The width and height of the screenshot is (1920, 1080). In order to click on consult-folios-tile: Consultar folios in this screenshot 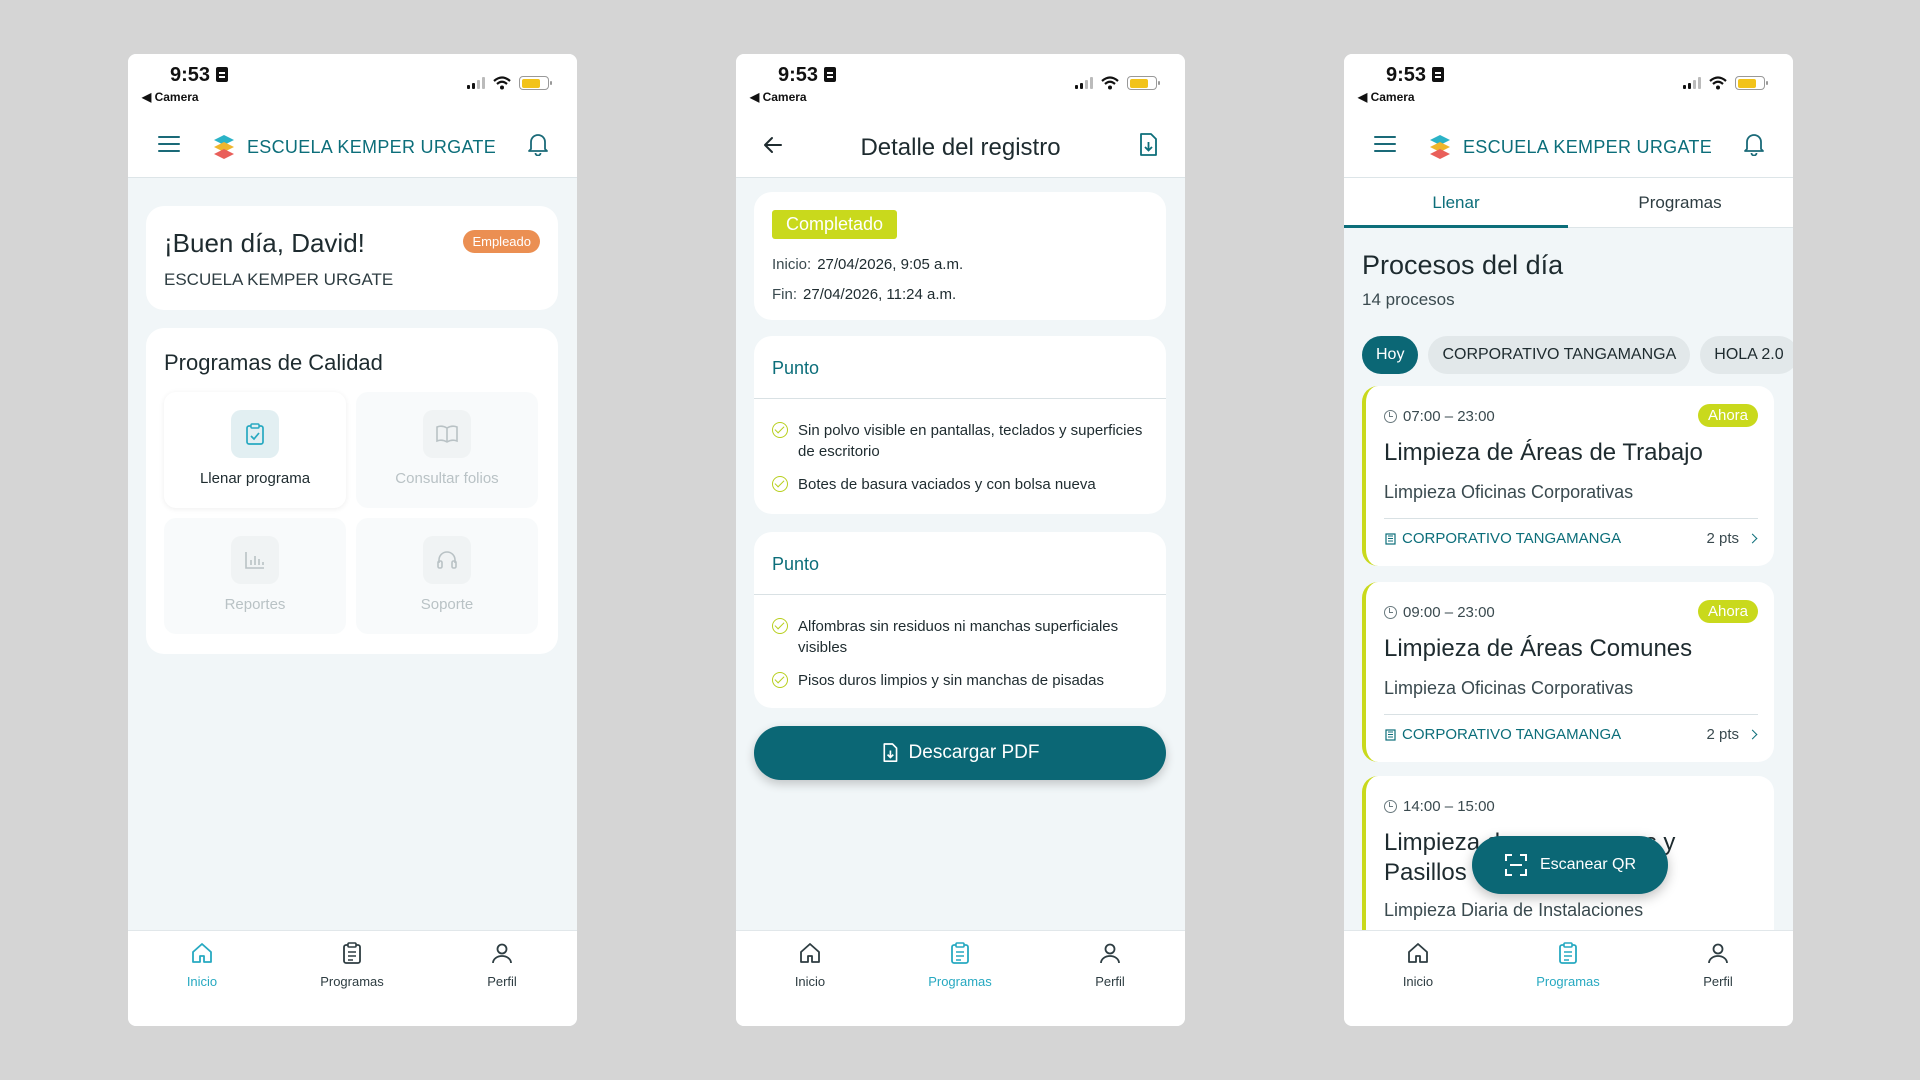, I will do `click(447, 450)`.